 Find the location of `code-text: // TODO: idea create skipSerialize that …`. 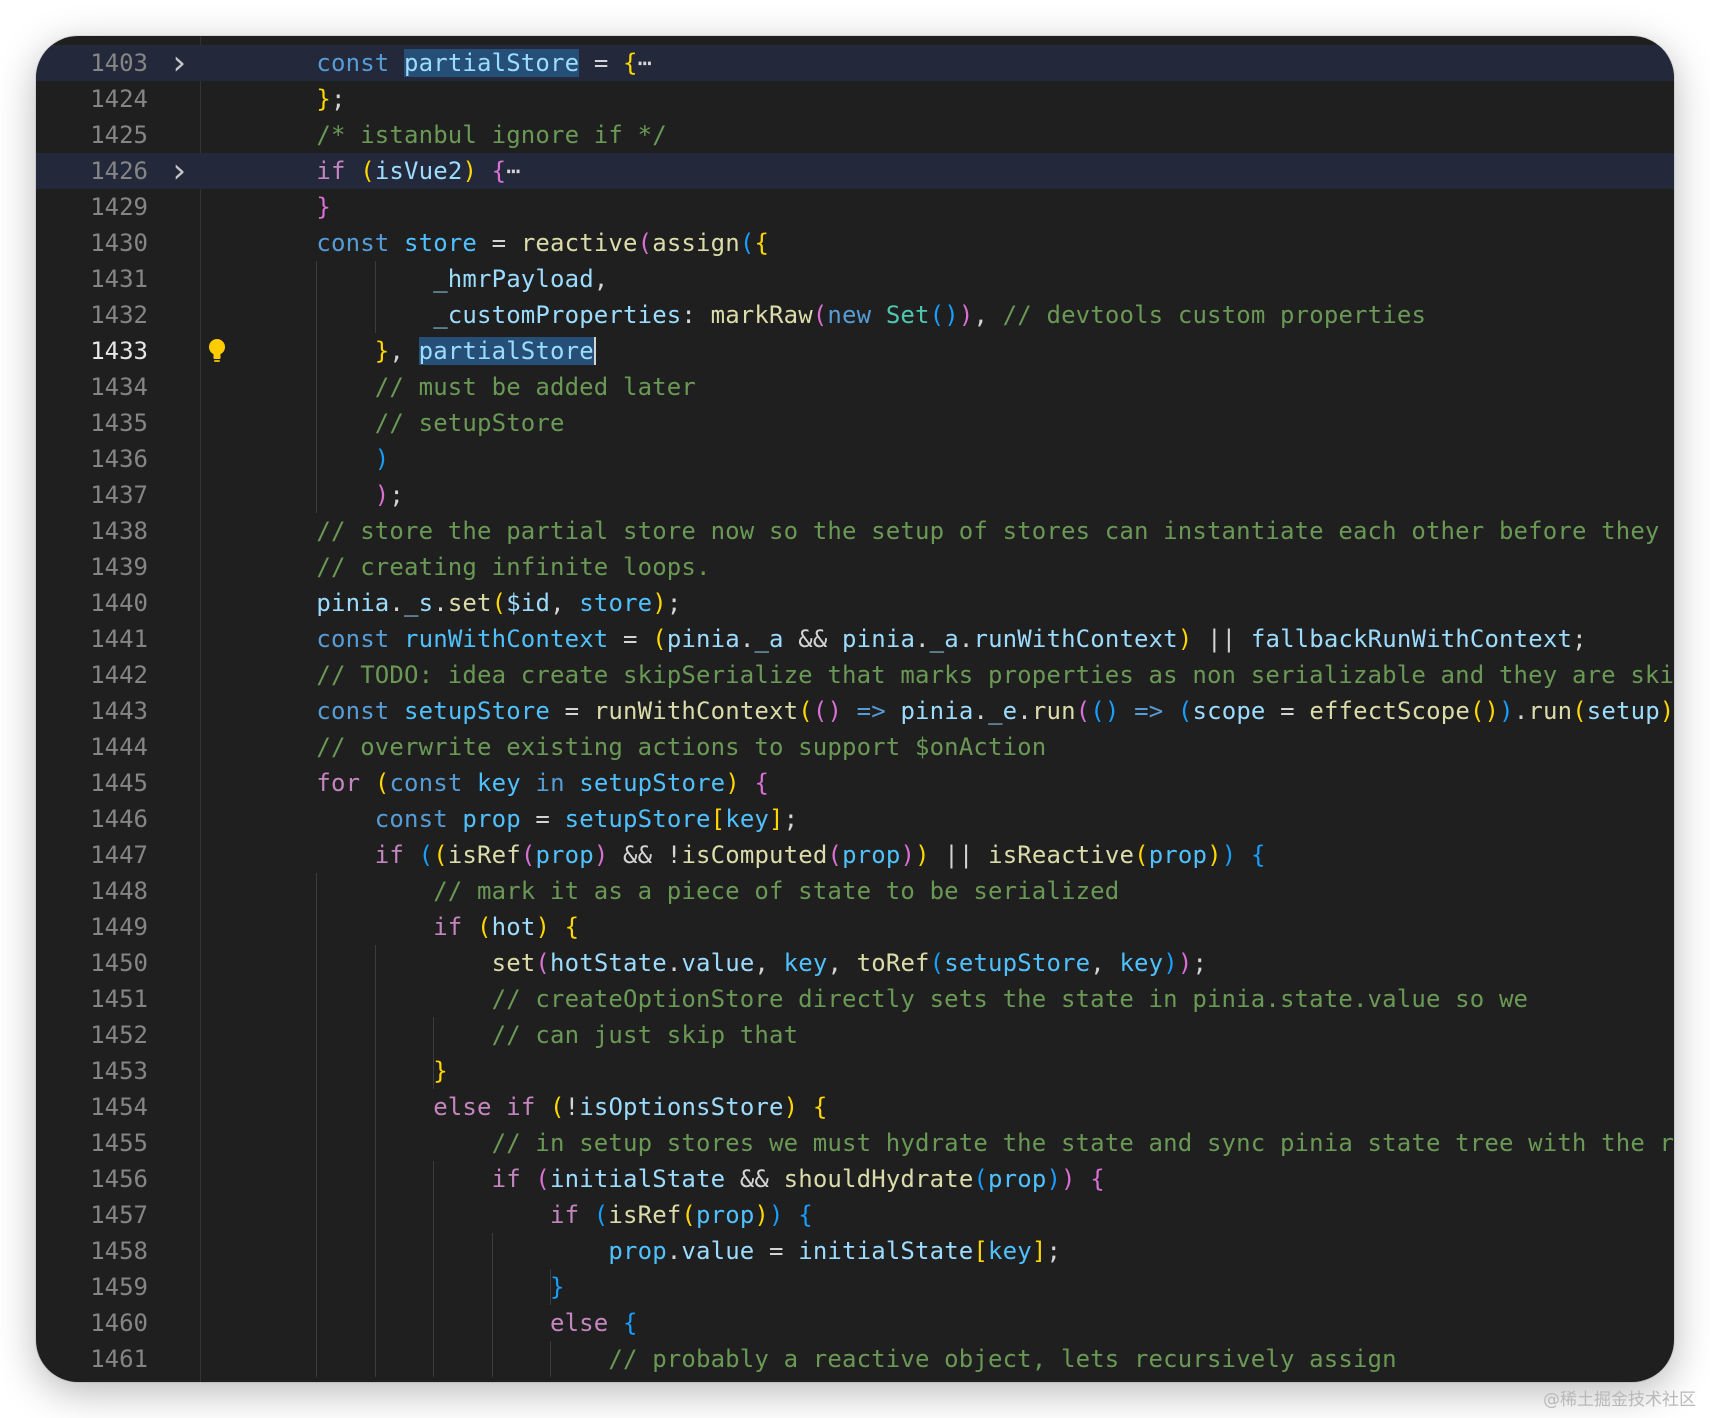

code-text: // TODO: idea create skipSerialize that … is located at coordinates (966, 675).